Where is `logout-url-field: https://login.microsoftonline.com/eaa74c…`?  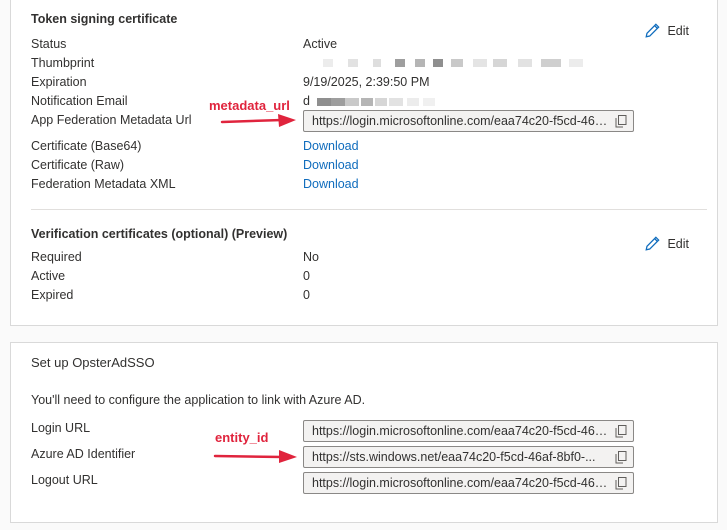 logout-url-field: https://login.microsoftonline.com/eaa74c… is located at coordinates (468, 483).